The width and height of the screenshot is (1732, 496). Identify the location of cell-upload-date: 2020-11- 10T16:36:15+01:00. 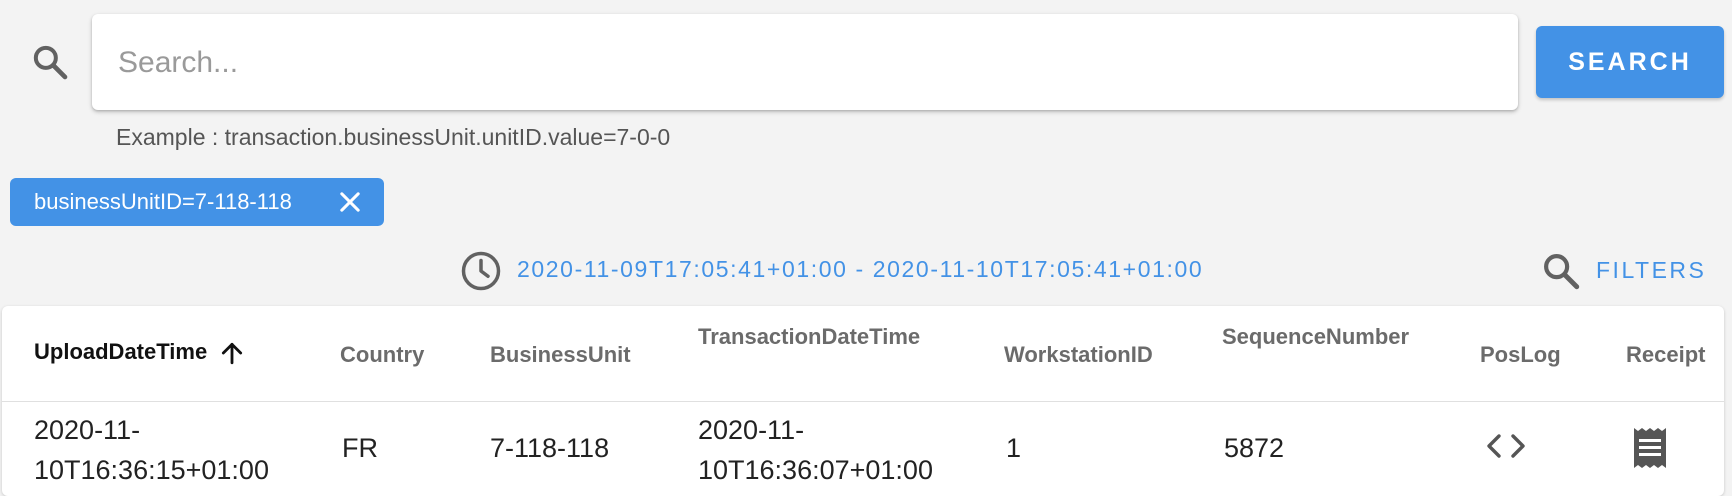
(151, 450).